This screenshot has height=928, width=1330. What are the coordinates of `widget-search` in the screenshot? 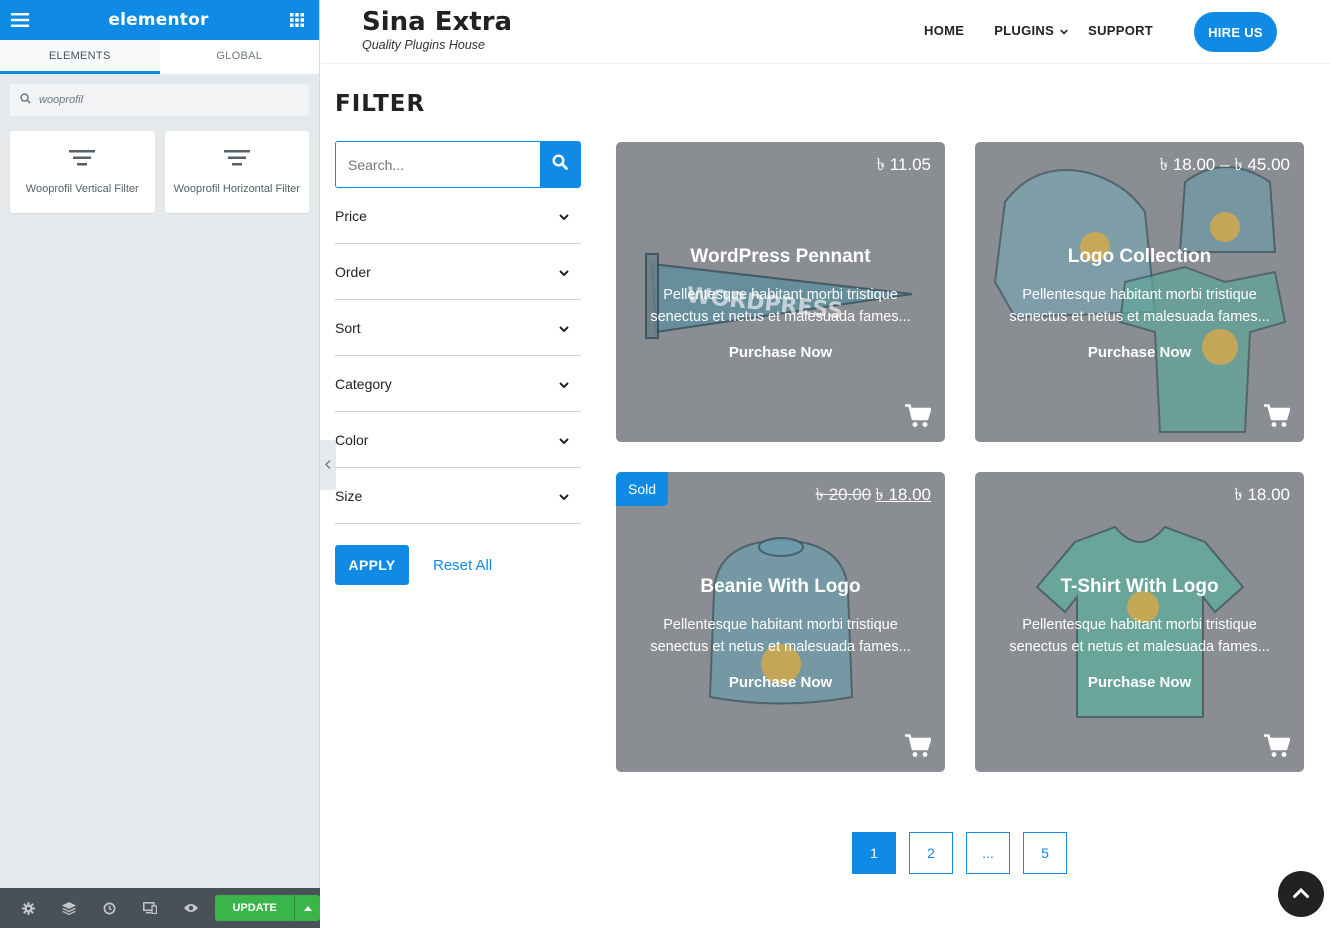 It's located at (159, 100).